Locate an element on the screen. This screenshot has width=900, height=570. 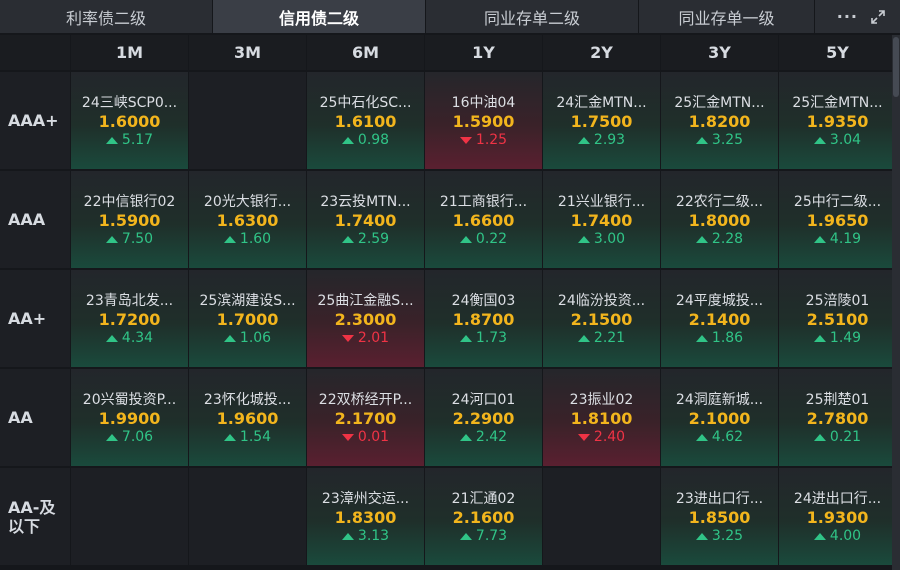
bond-yield: 2.1000 is located at coordinates (719, 418).